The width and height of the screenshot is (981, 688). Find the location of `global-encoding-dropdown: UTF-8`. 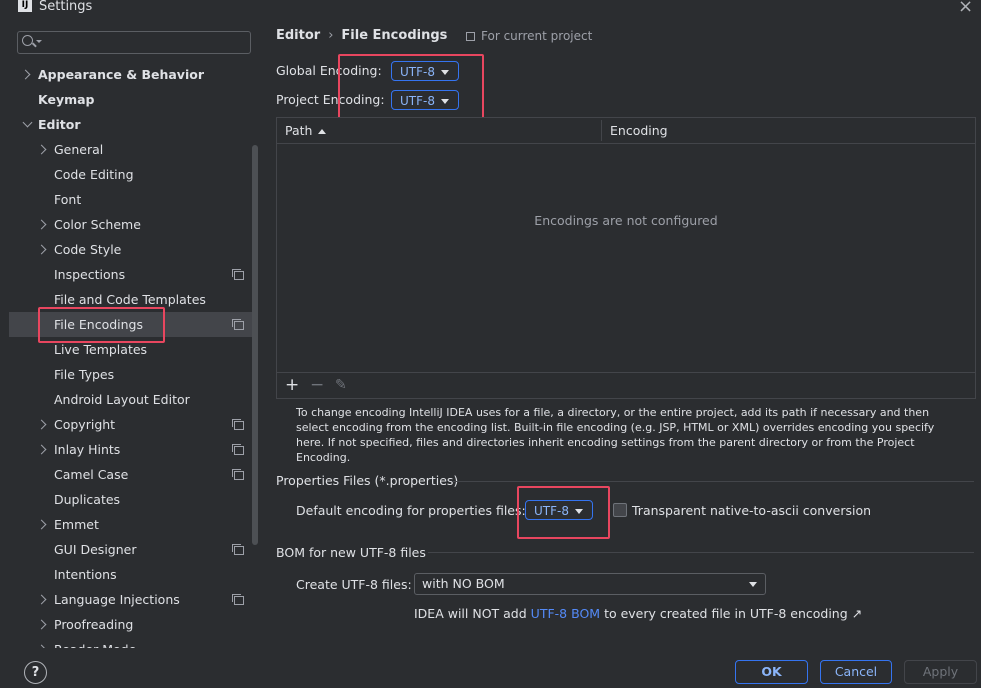

global-encoding-dropdown: UTF-8 is located at coordinates (425, 71).